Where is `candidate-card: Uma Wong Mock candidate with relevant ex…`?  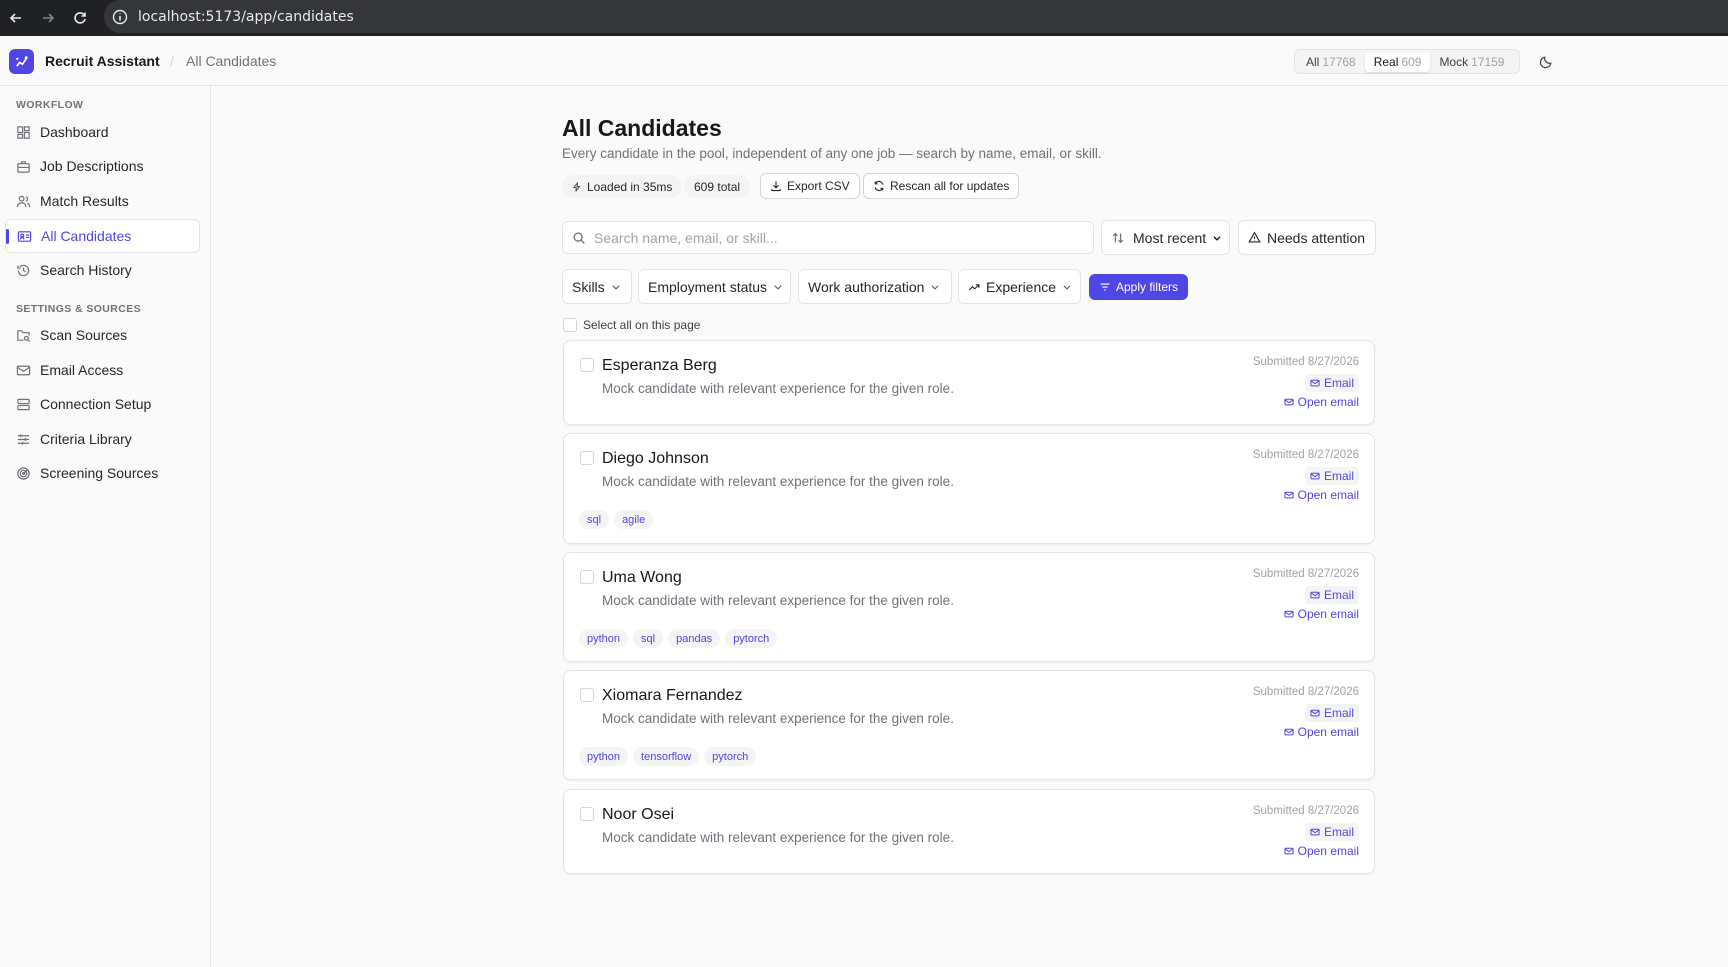 candidate-card: Uma Wong Mock candidate with relevant ex… is located at coordinates (969, 607).